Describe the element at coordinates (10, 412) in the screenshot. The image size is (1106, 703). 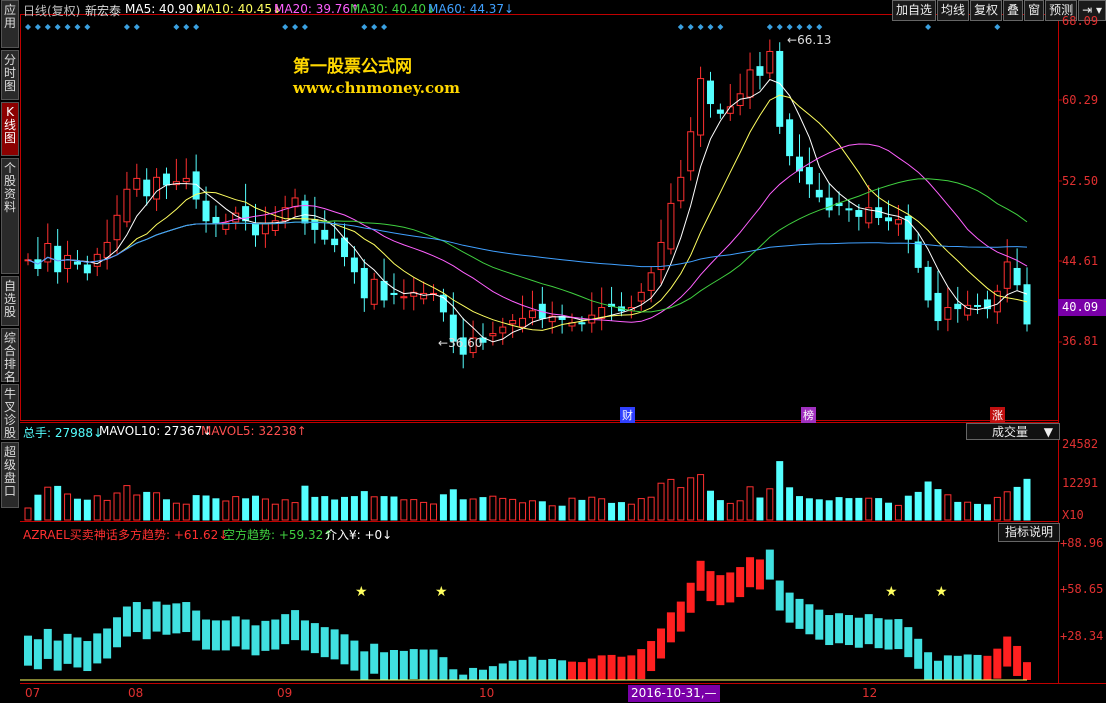
I see `sidebar-tab-6: 牛叉诊股` at that location.